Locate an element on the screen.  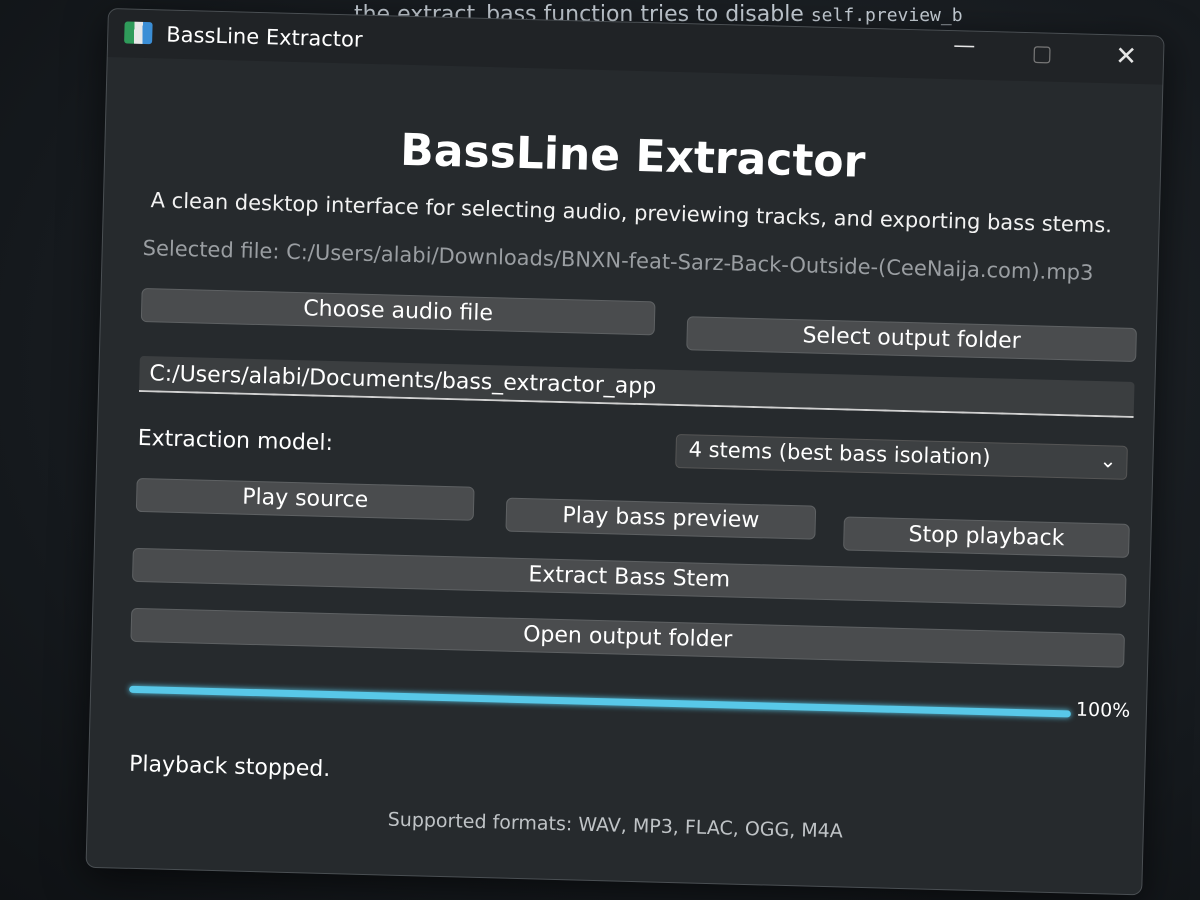
progress-bar is located at coordinates (600, 701).